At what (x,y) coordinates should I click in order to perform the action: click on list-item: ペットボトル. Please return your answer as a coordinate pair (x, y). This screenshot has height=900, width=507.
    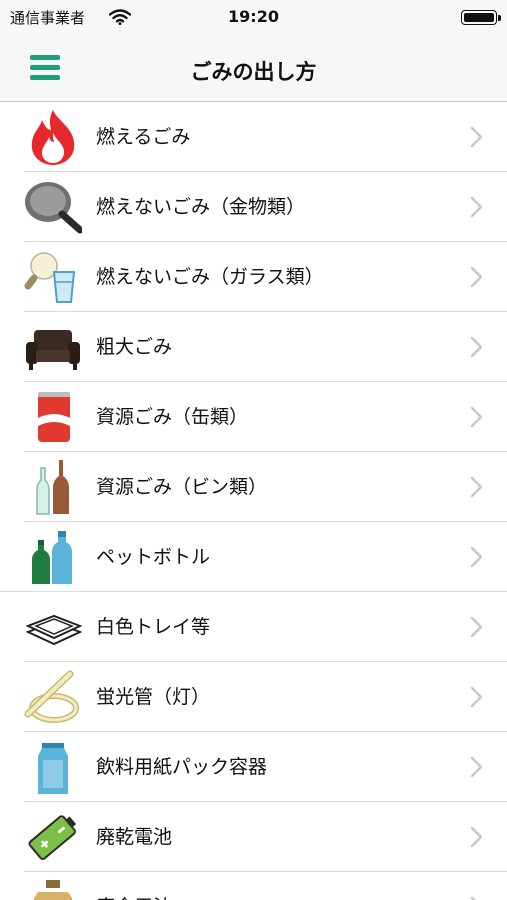
    Looking at the image, I should click on (253, 557).